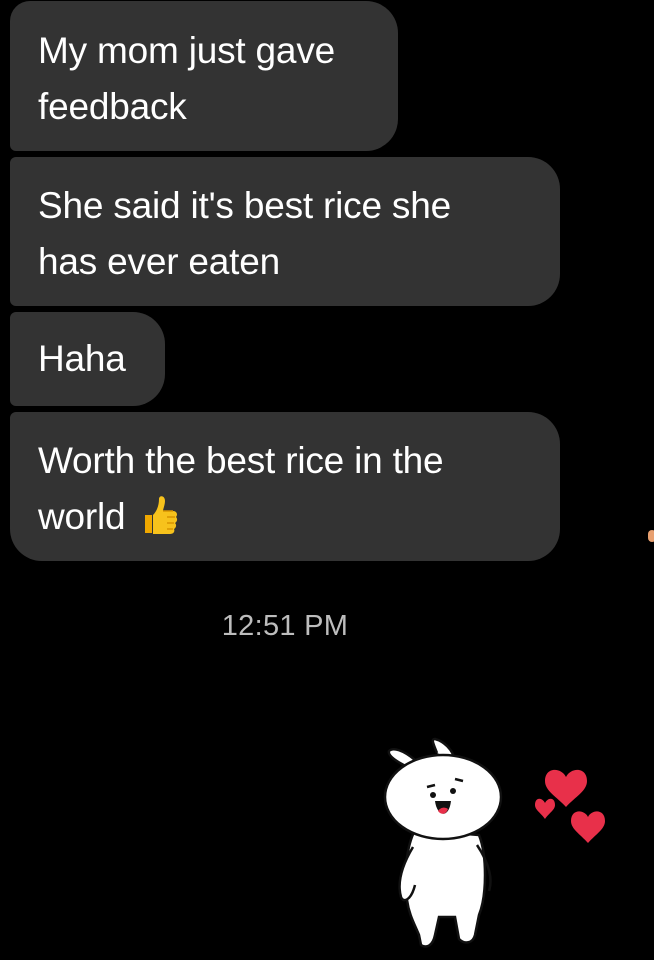  What do you see at coordinates (82, 516) in the screenshot?
I see `message-text: world` at bounding box center [82, 516].